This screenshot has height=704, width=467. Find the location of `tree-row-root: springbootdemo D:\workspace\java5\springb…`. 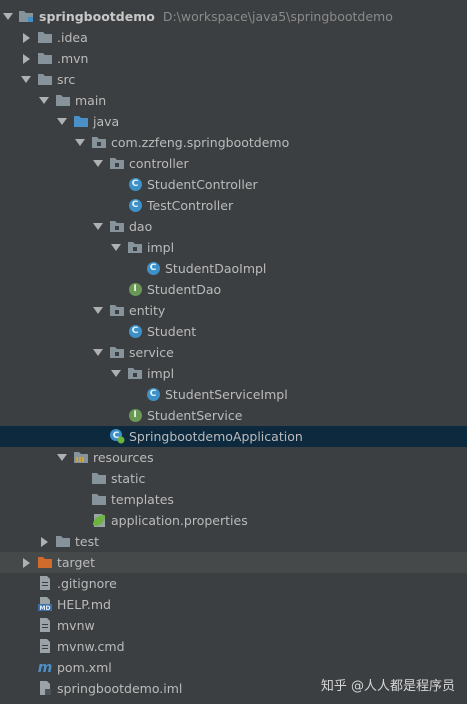

tree-row-root: springbootdemo D:\workspace\java5\springb… is located at coordinates (233, 16).